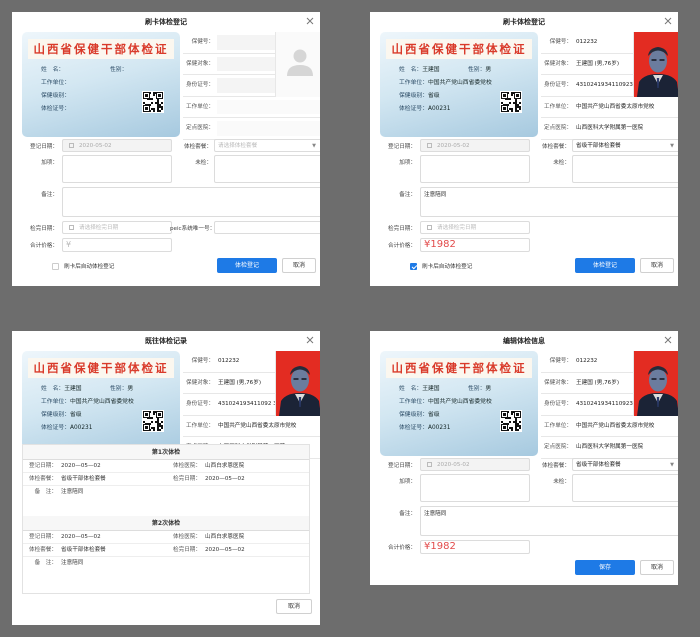 The width and height of the screenshot is (700, 637). Describe the element at coordinates (605, 567) in the screenshot. I see `save-button: 保存` at that location.